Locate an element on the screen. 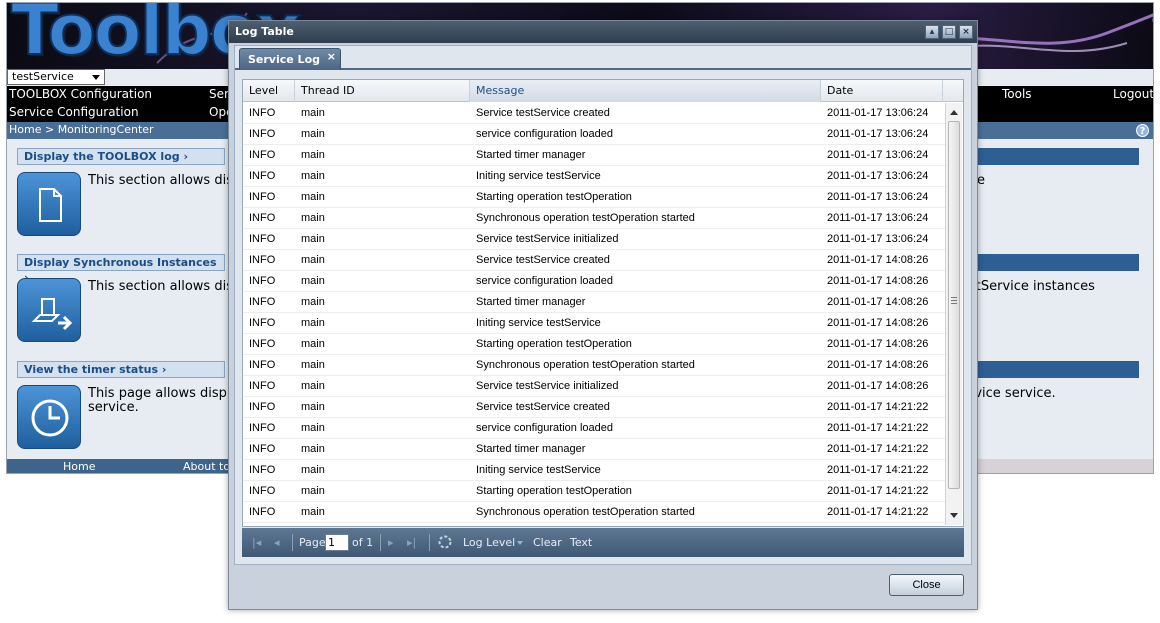  column-header-level: Level is located at coordinates (269, 91).